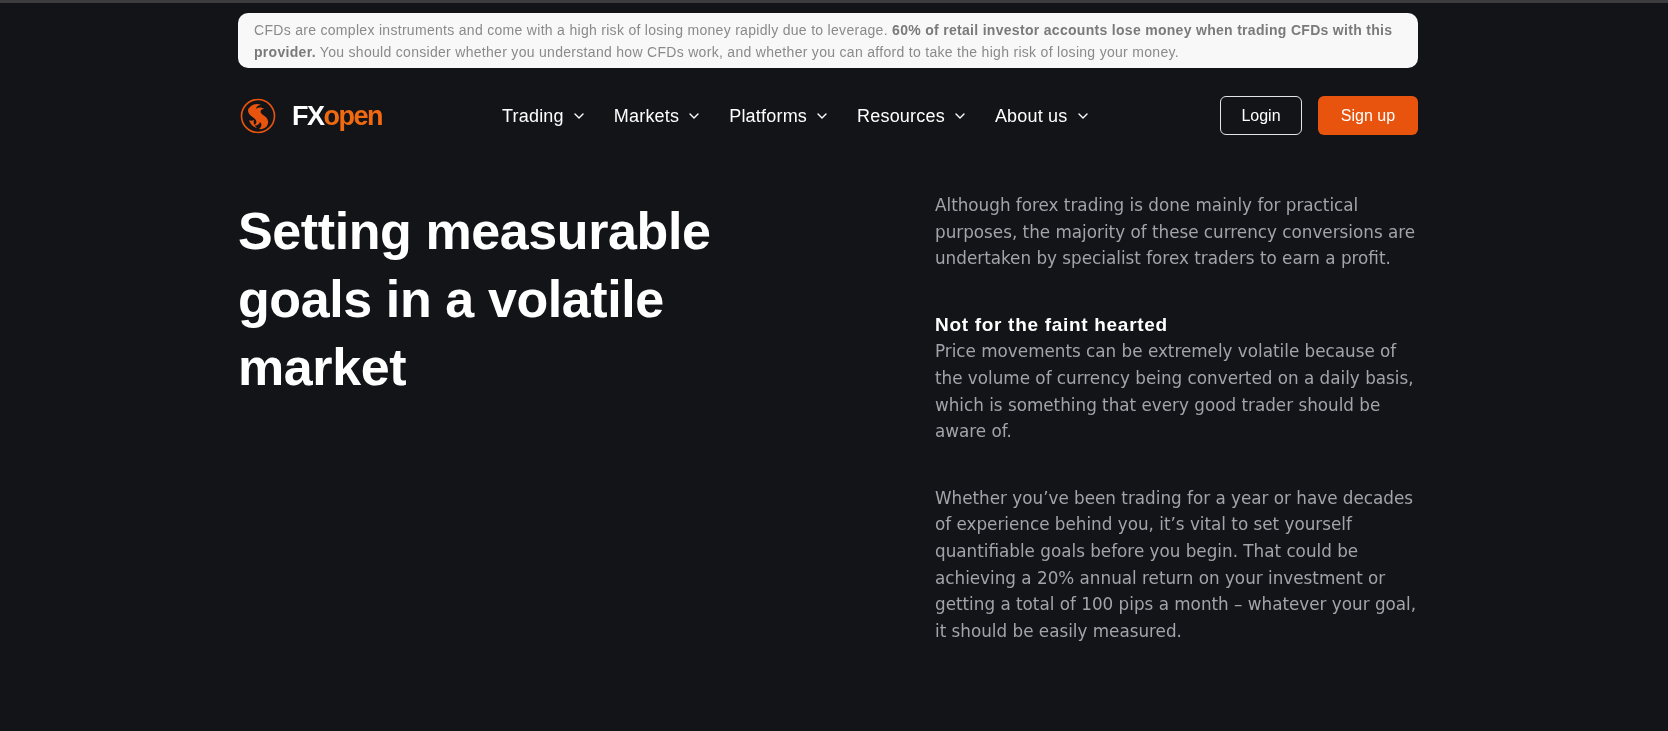 This screenshot has height=731, width=1668. What do you see at coordinates (1176, 564) in the screenshot?
I see `body-paragraph: Whether you’ve been trading for a year or have decades of experience behind you, it’s vital to set yourself quantifiable goals before you begin. That could be achieving a 20% annual return on your investment or getting a total of 100 pips a month – whatever your goal, it should be easily measured.` at bounding box center [1176, 564].